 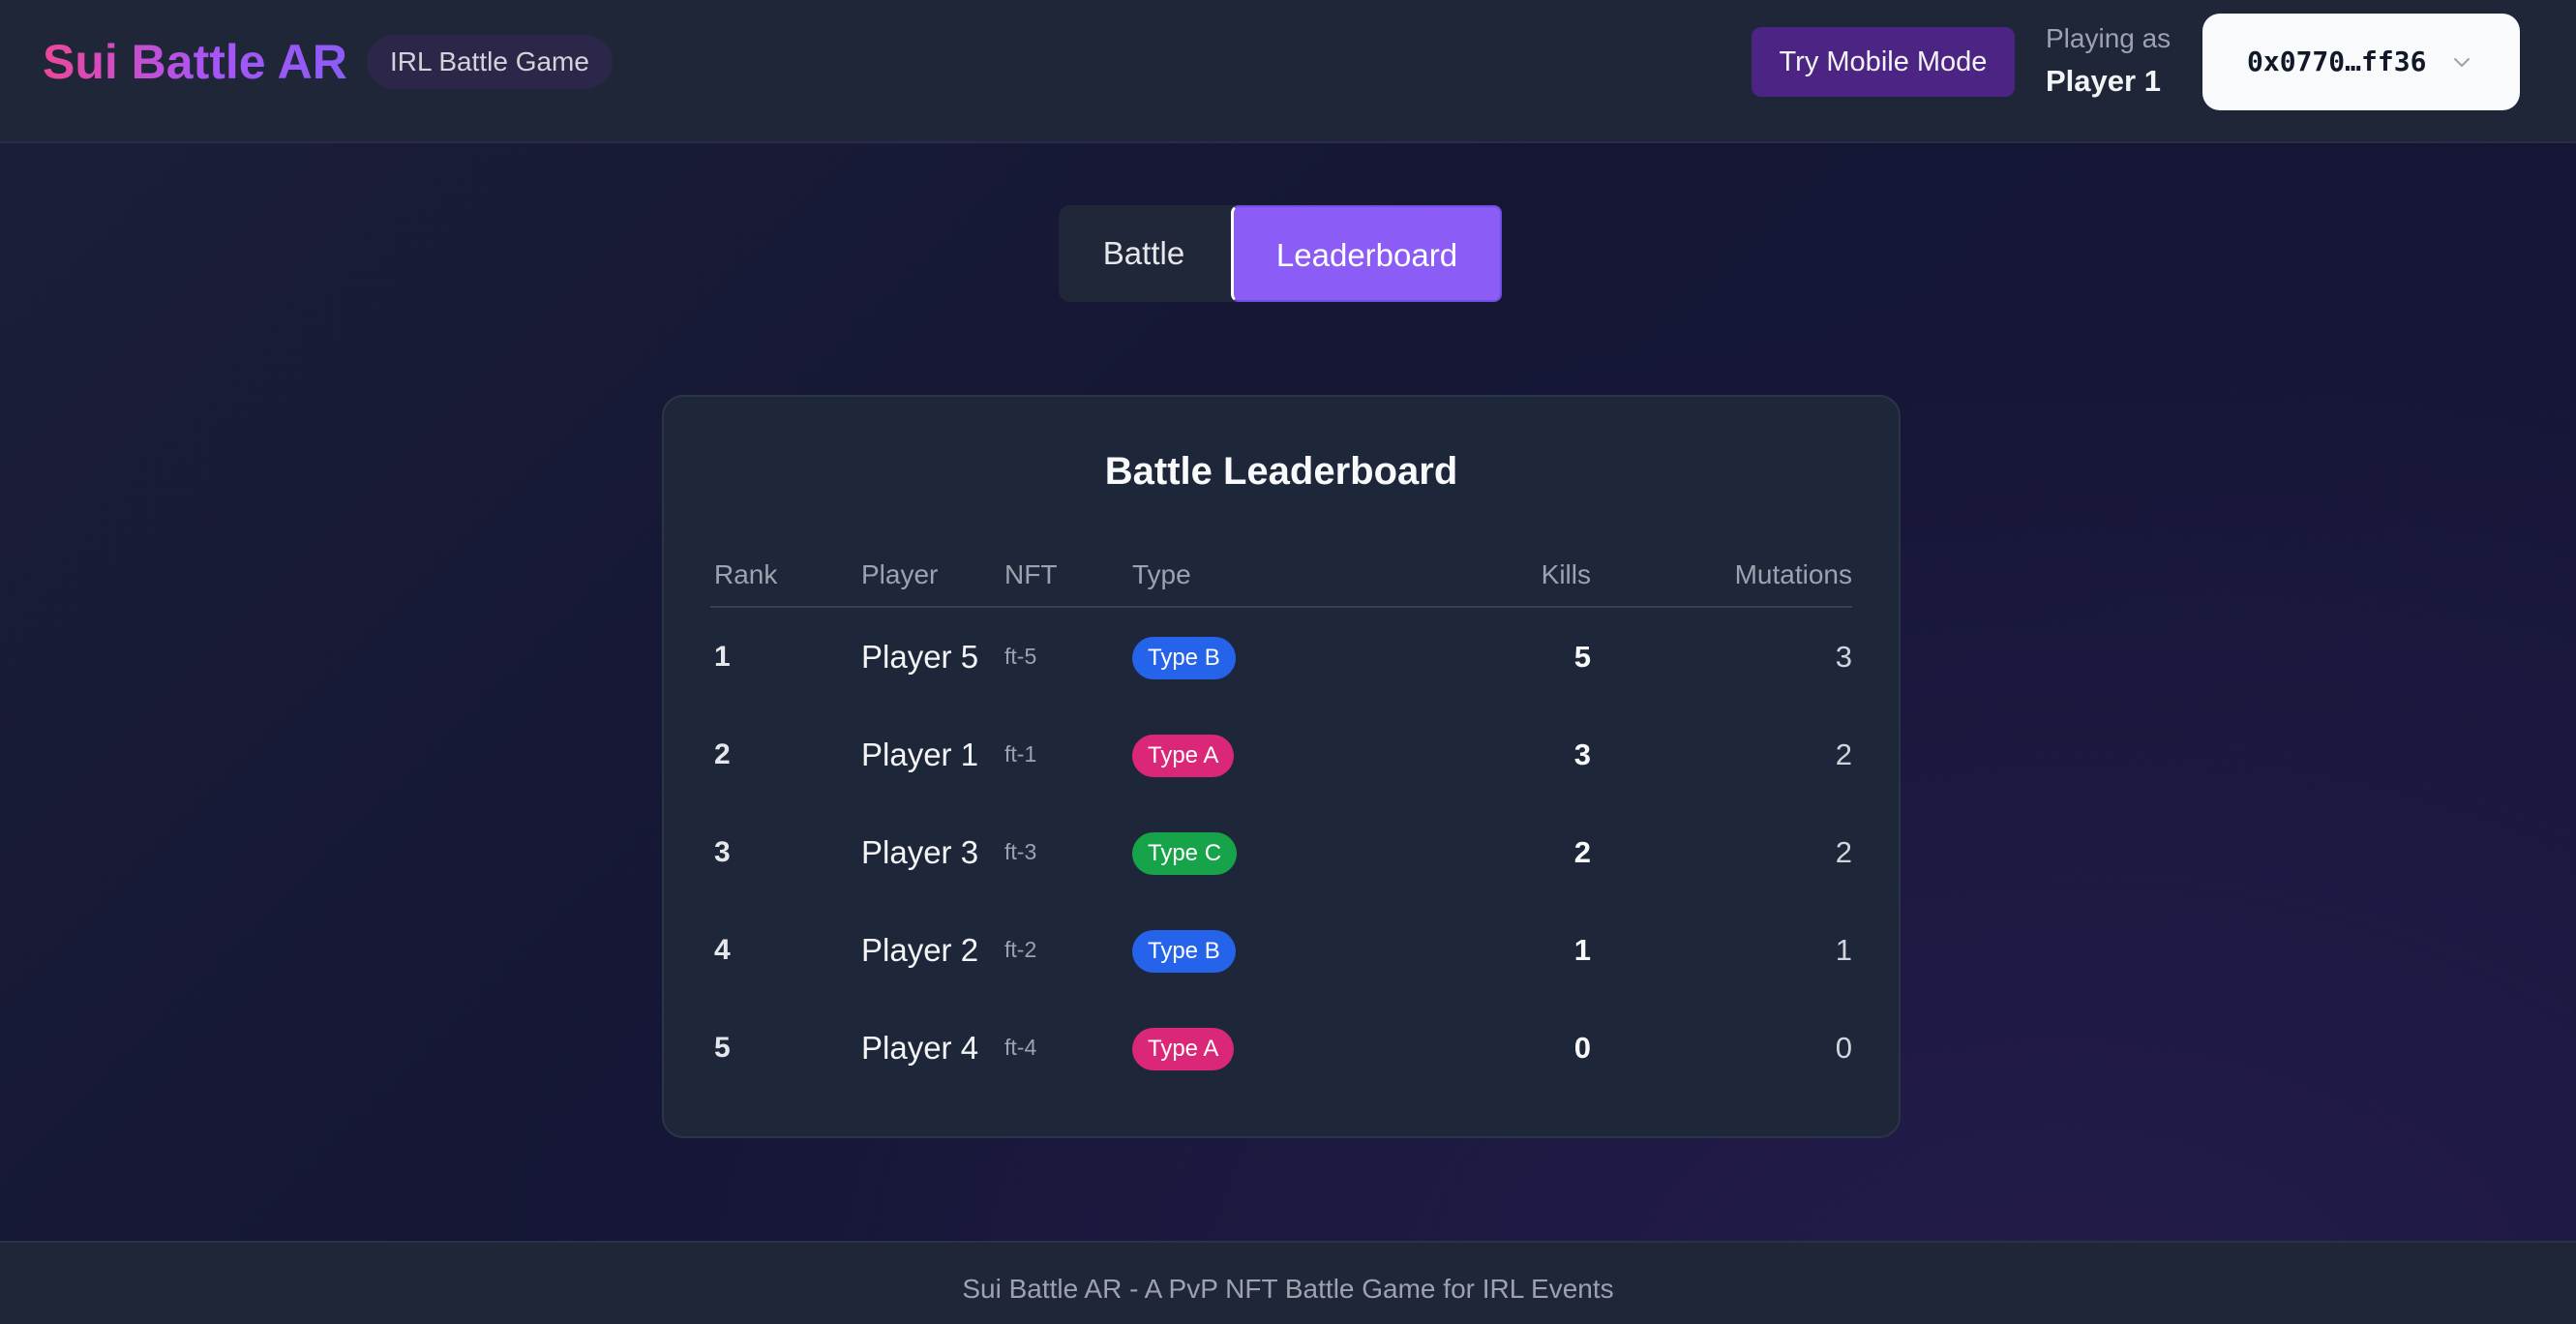 I want to click on wallet-address: 0x0770…ff36, so click(x=2337, y=61).